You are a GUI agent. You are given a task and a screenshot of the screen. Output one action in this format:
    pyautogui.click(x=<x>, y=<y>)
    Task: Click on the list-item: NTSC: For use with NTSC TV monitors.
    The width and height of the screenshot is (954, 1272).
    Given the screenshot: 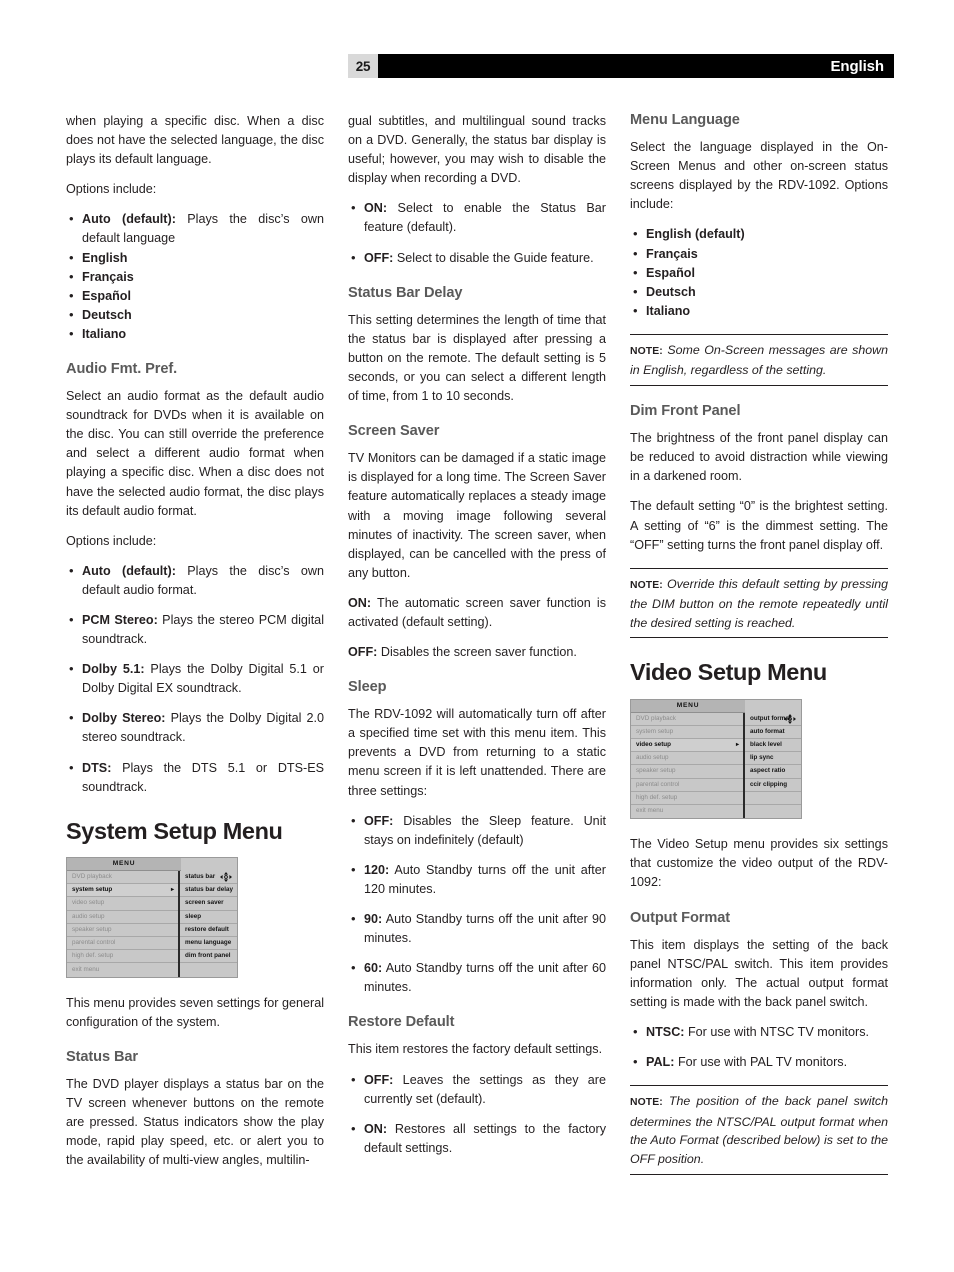 What is the action you would take?
    pyautogui.click(x=759, y=1032)
    